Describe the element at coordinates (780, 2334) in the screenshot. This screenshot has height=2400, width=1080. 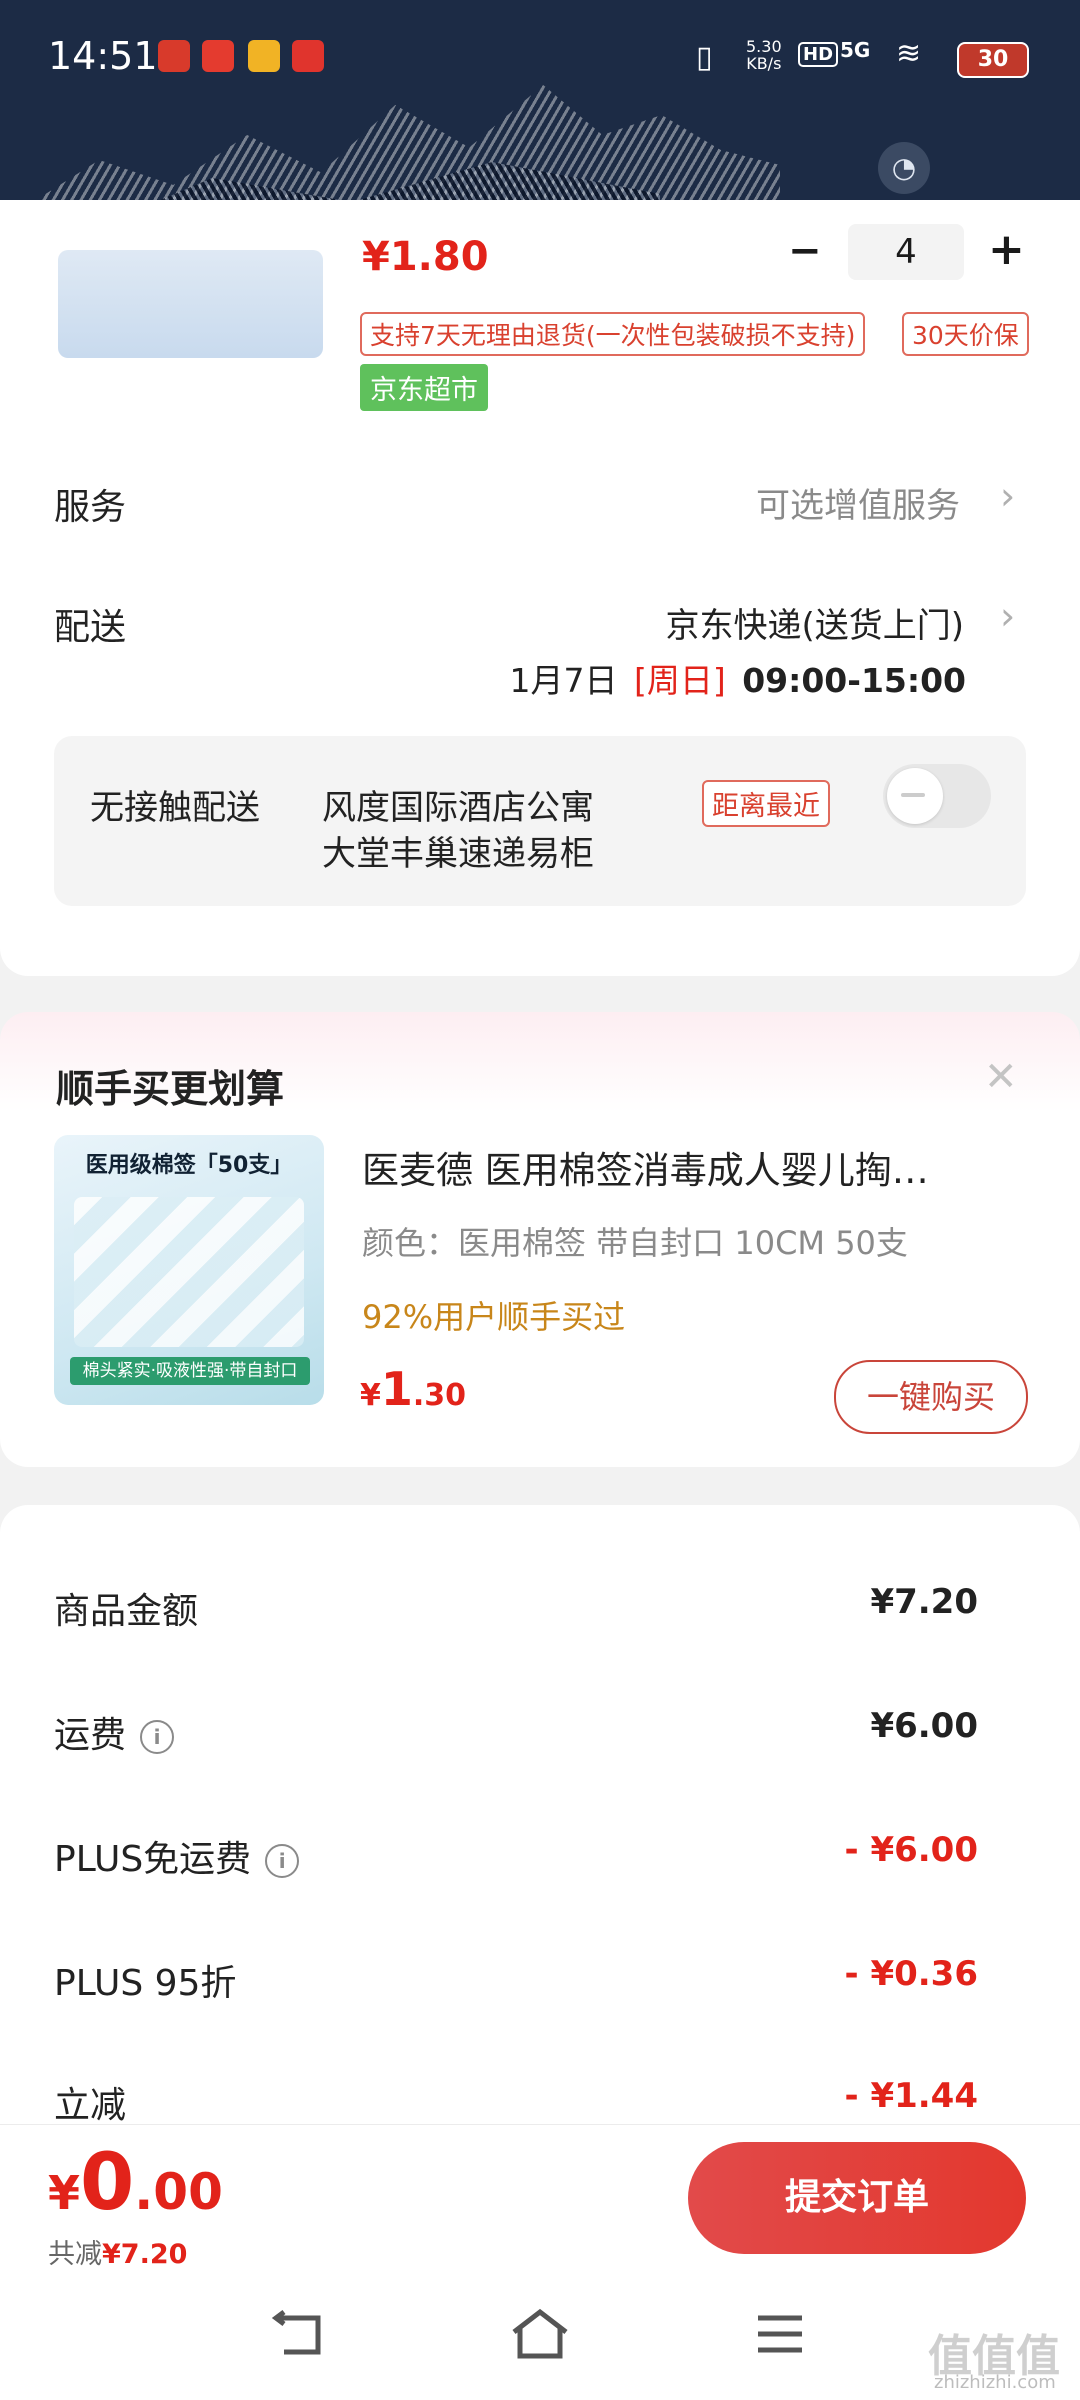
I see `menu-nav-icon` at that location.